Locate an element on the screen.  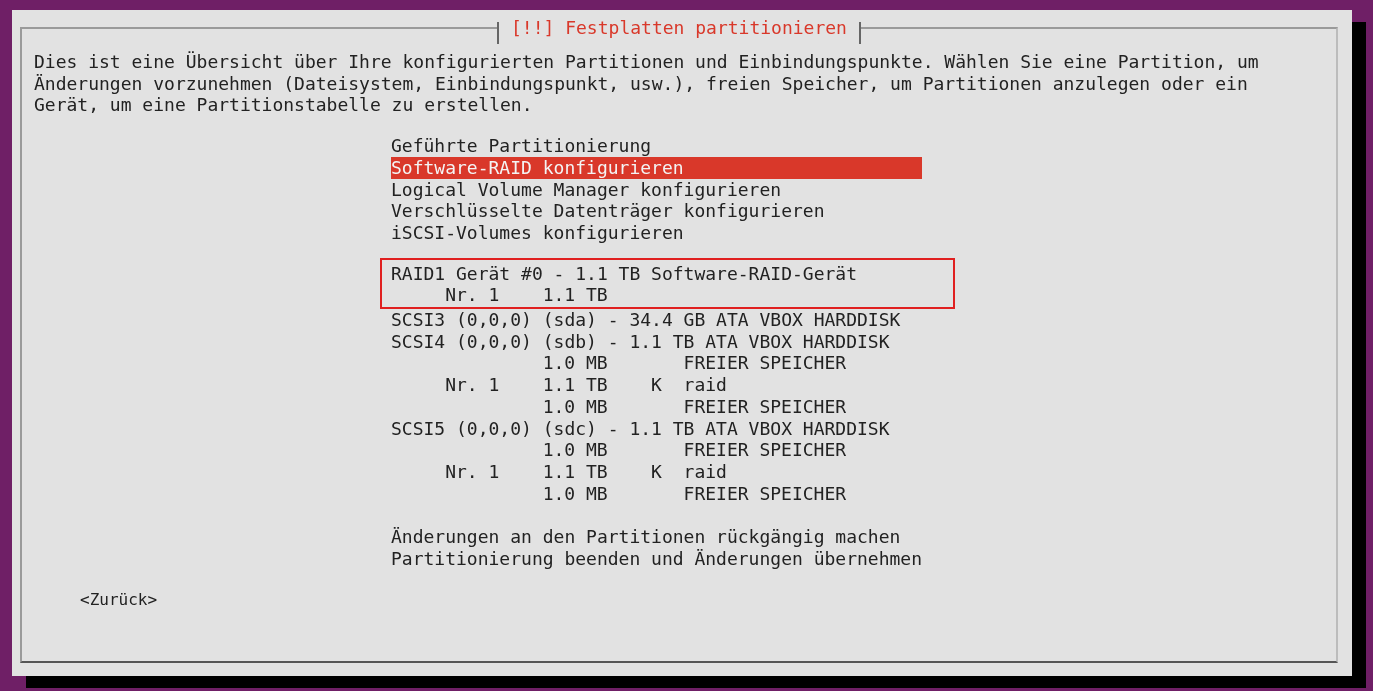
device-entry: SCSI4 (0,0,0) (sdb) - 1.1 TB ATA VBOX HARDDISK is located at coordinates (656, 341).